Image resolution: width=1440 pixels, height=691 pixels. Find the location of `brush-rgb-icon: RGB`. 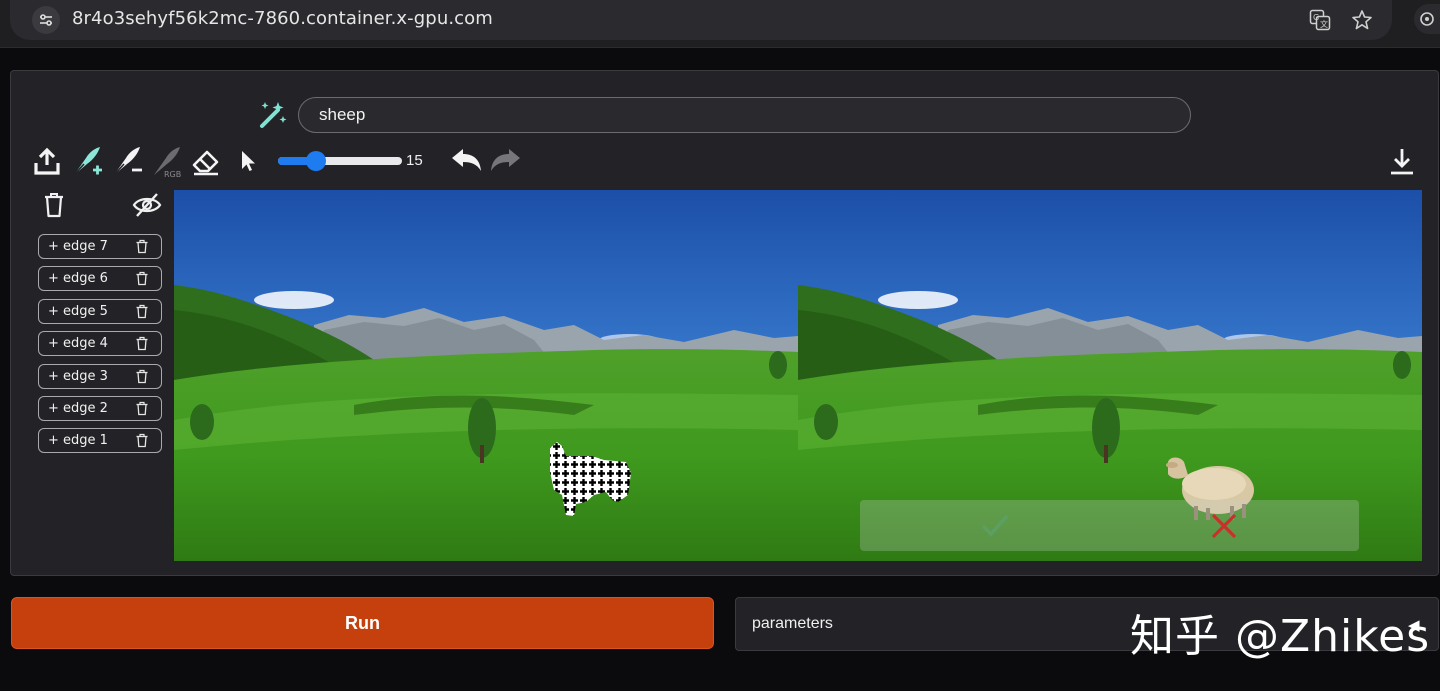

brush-rgb-icon: RGB is located at coordinates (167, 161).